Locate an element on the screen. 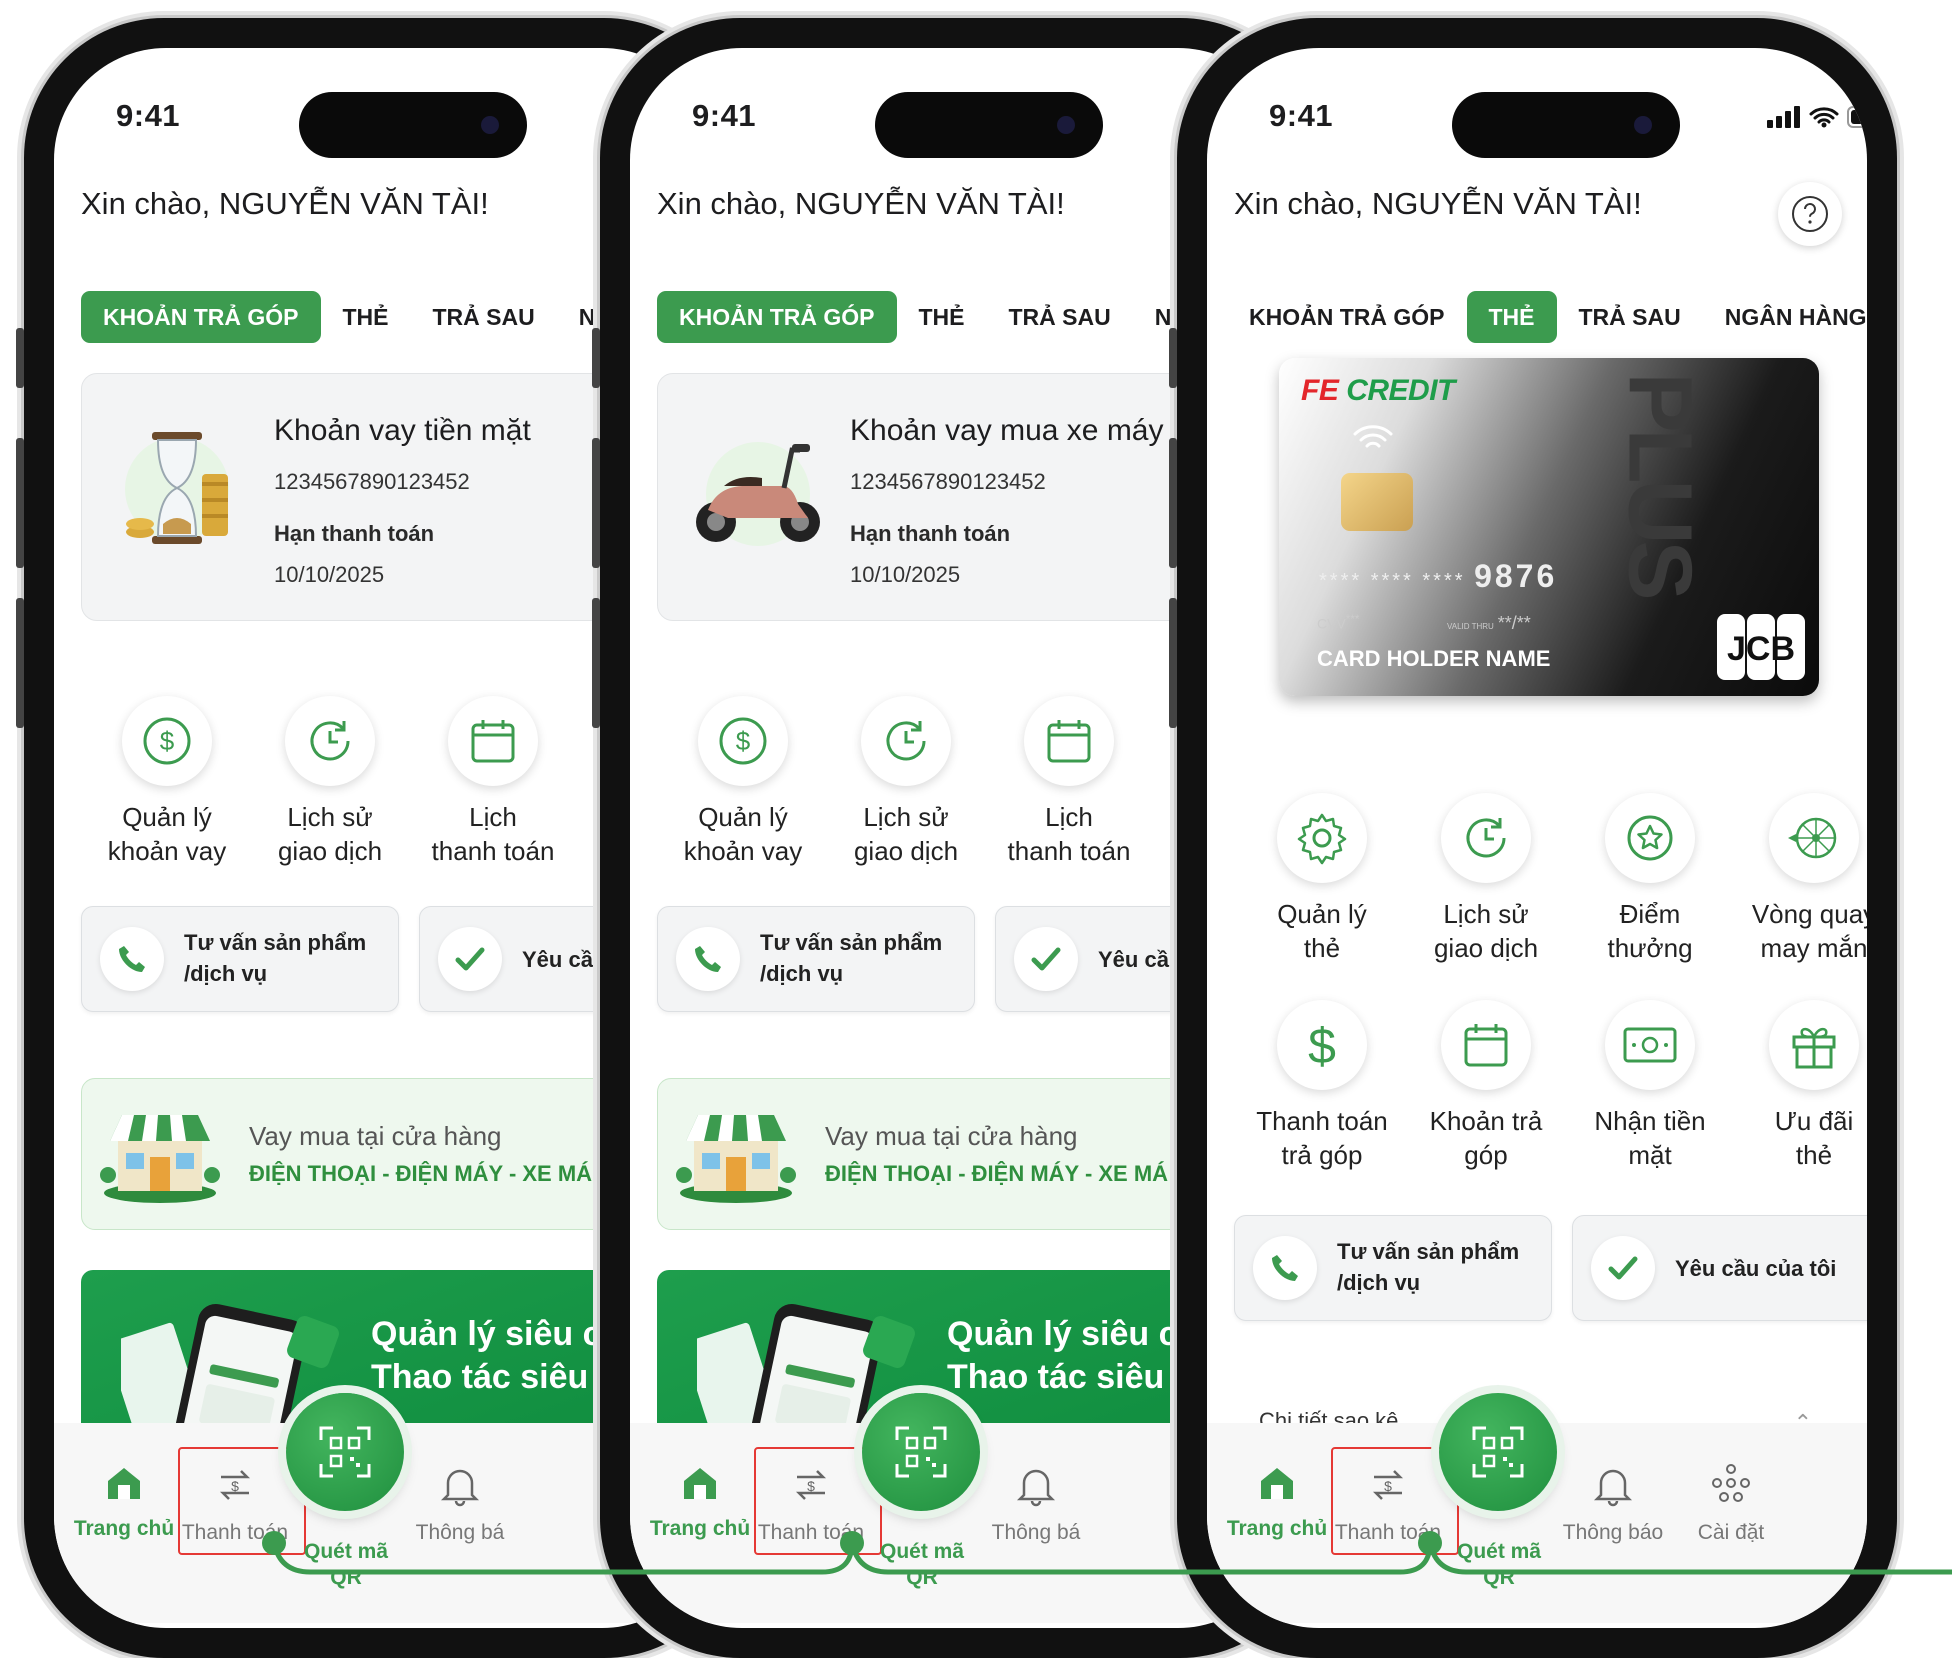  reward-points-action: Điểm thưởng is located at coordinates (1650, 879).